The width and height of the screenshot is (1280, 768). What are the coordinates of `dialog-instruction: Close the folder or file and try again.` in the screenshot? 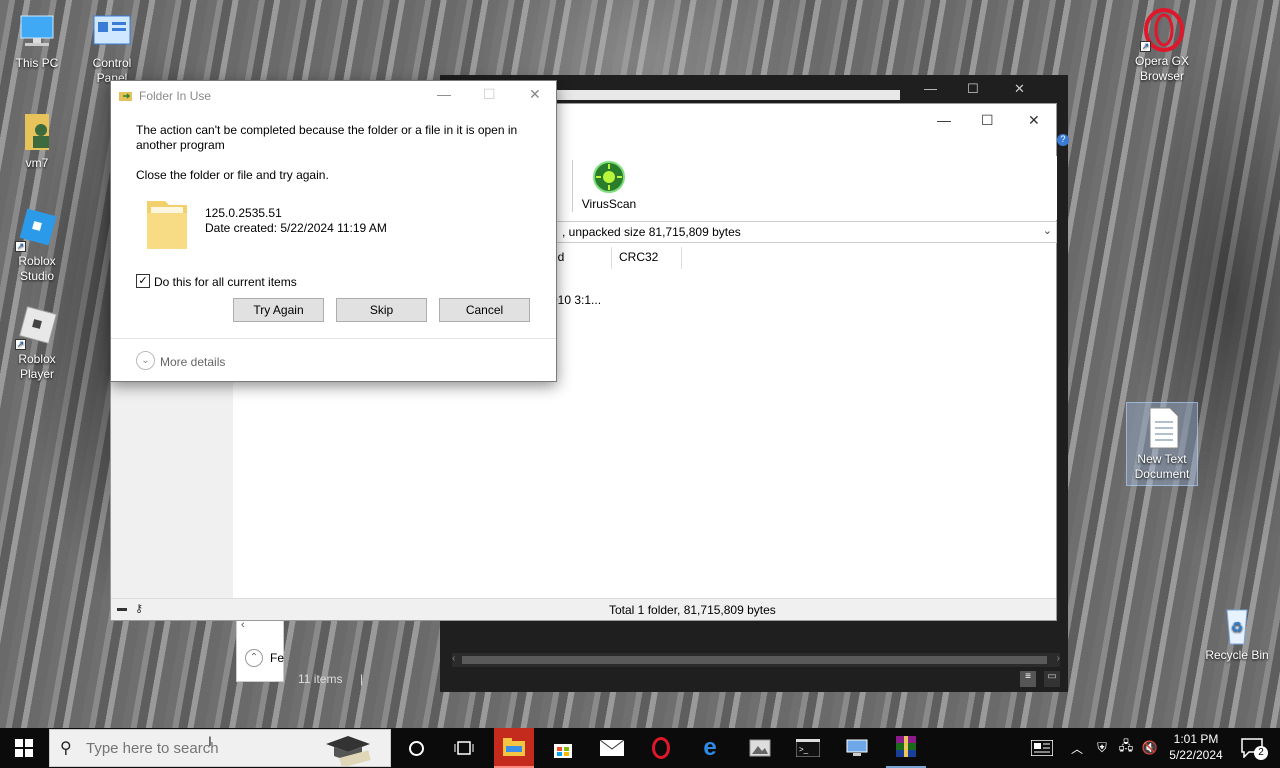 It's located at (232, 175).